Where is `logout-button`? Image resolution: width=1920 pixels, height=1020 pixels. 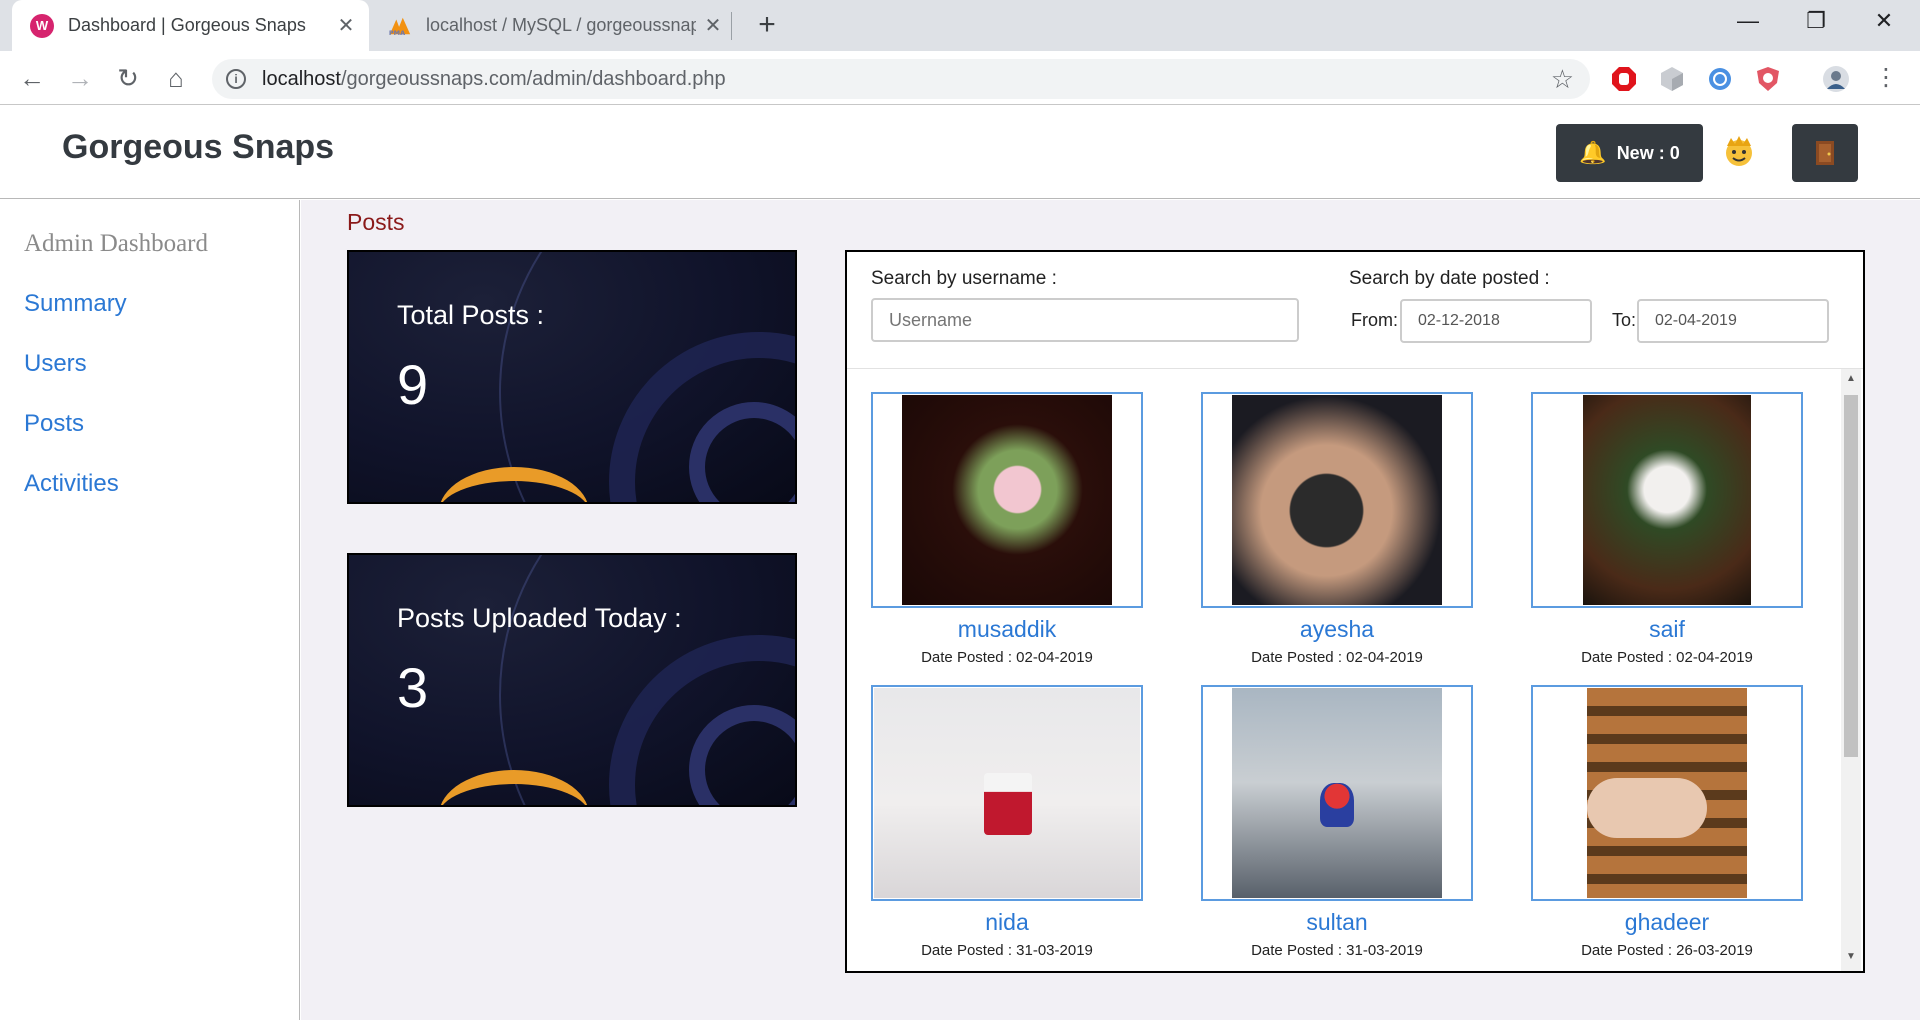
logout-button is located at coordinates (1825, 153).